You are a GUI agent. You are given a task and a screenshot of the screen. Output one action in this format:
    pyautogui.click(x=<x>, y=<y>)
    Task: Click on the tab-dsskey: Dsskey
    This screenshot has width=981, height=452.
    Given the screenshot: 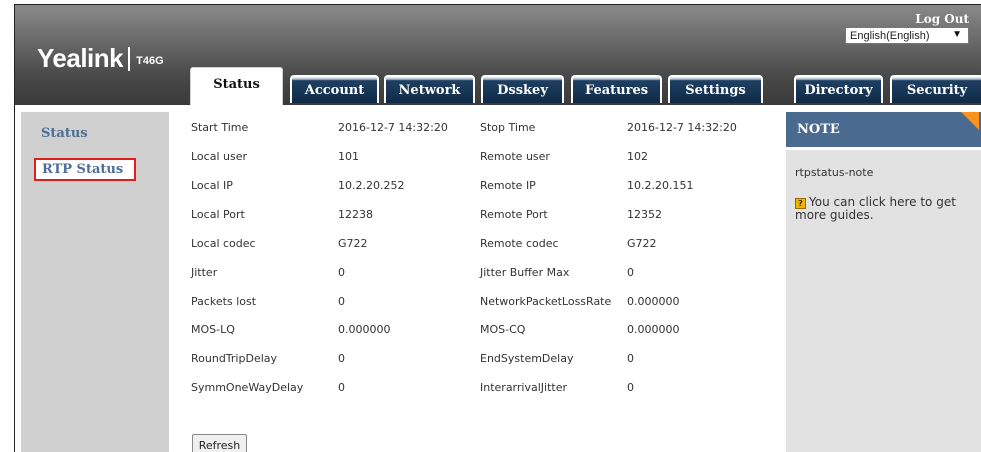 What is the action you would take?
    pyautogui.click(x=522, y=89)
    